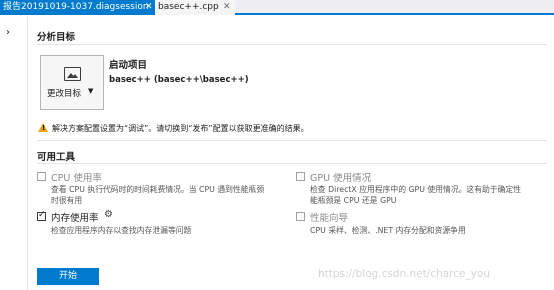  I want to click on cpu-usage-desc-line2: 时很有用, so click(67, 200).